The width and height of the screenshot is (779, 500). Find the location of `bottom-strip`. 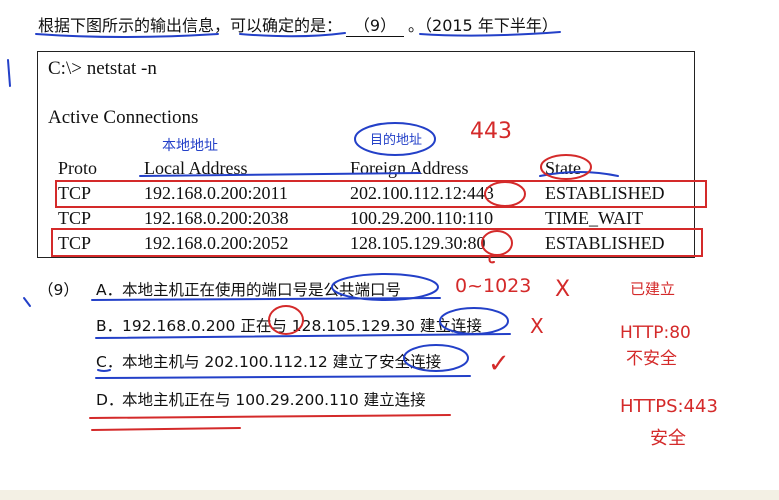

bottom-strip is located at coordinates (389, 495).